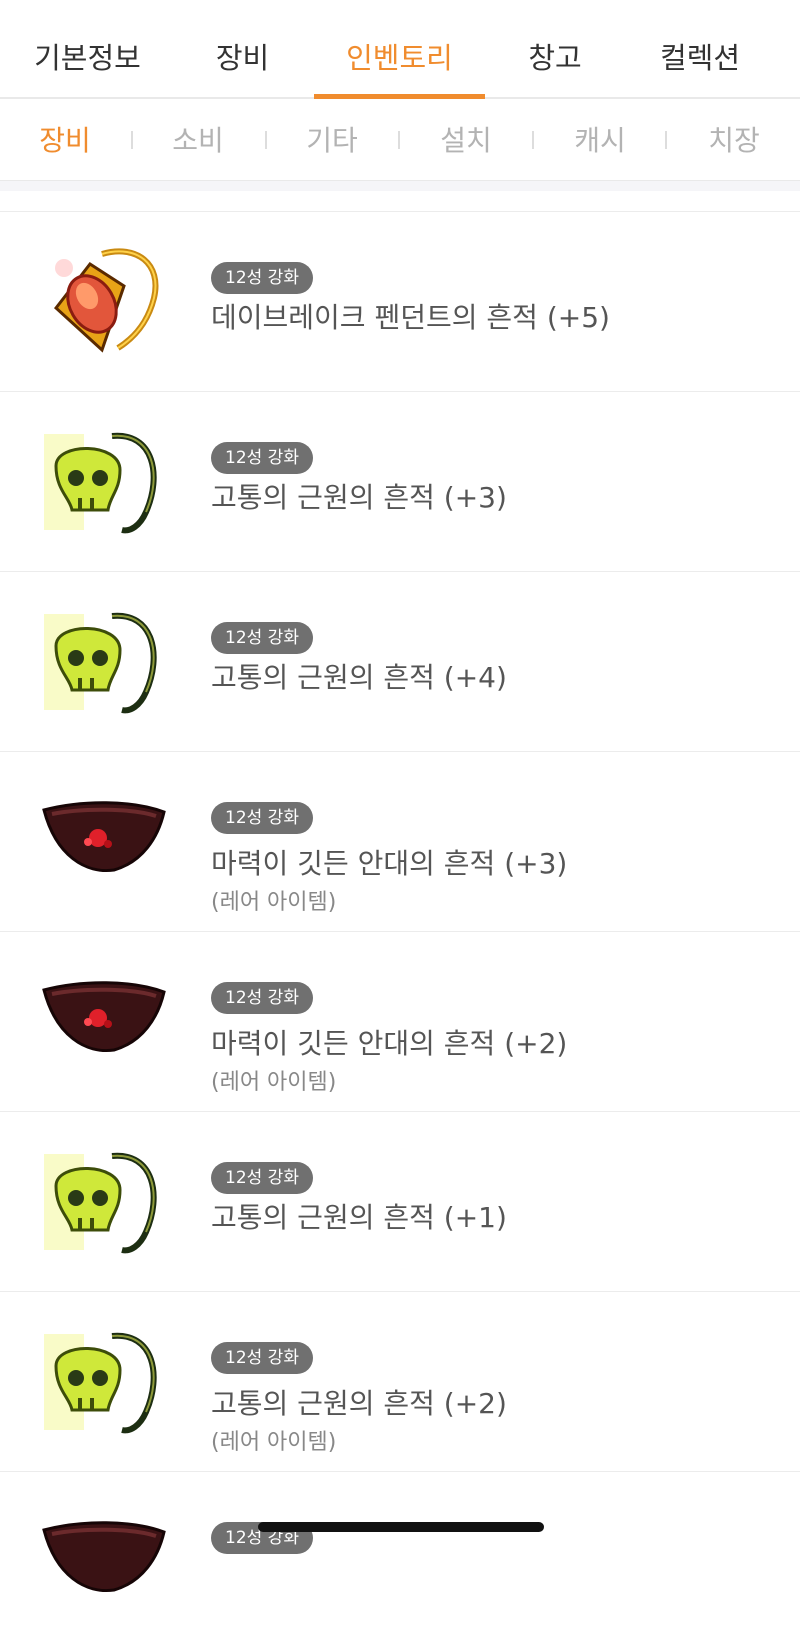  I want to click on tab-storage: 창고, so click(555, 58).